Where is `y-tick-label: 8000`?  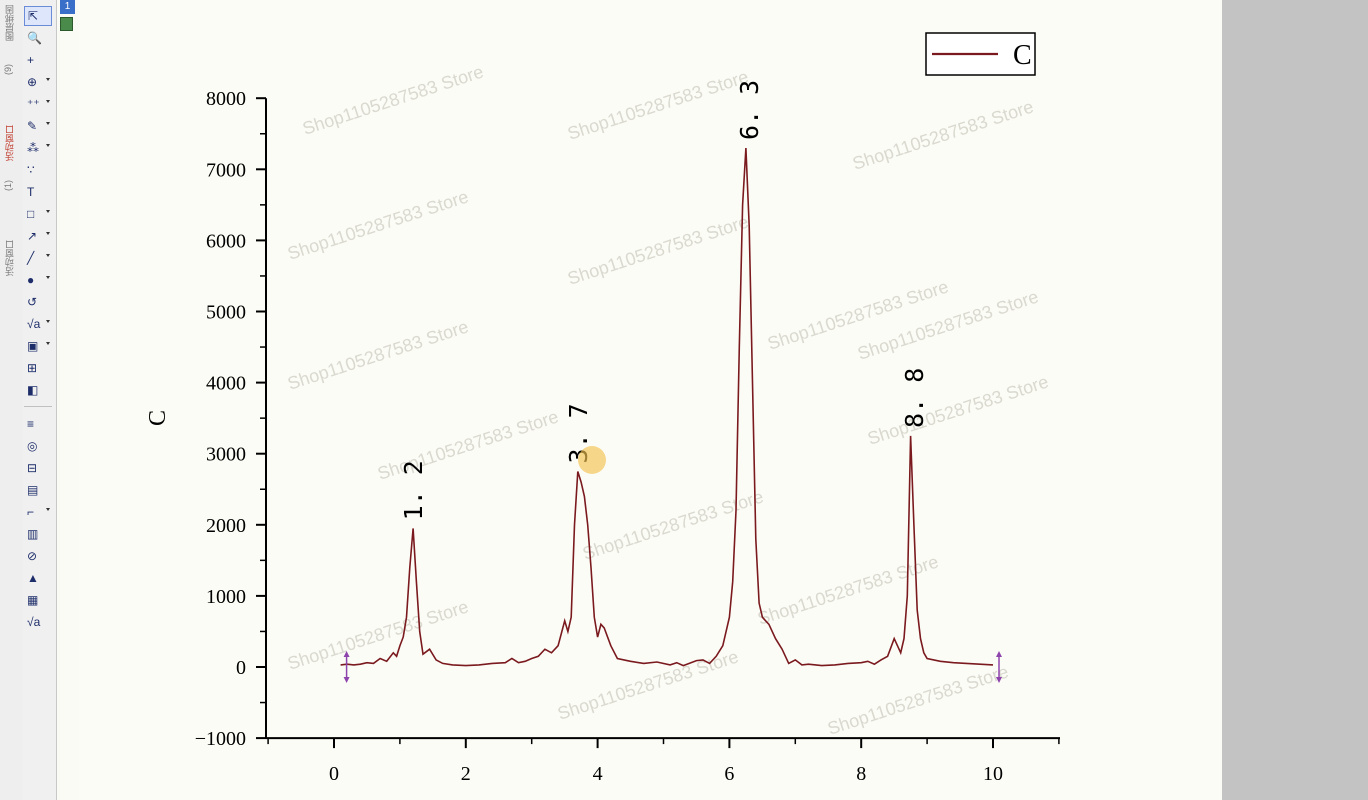
y-tick-label: 8000 is located at coordinates (226, 99).